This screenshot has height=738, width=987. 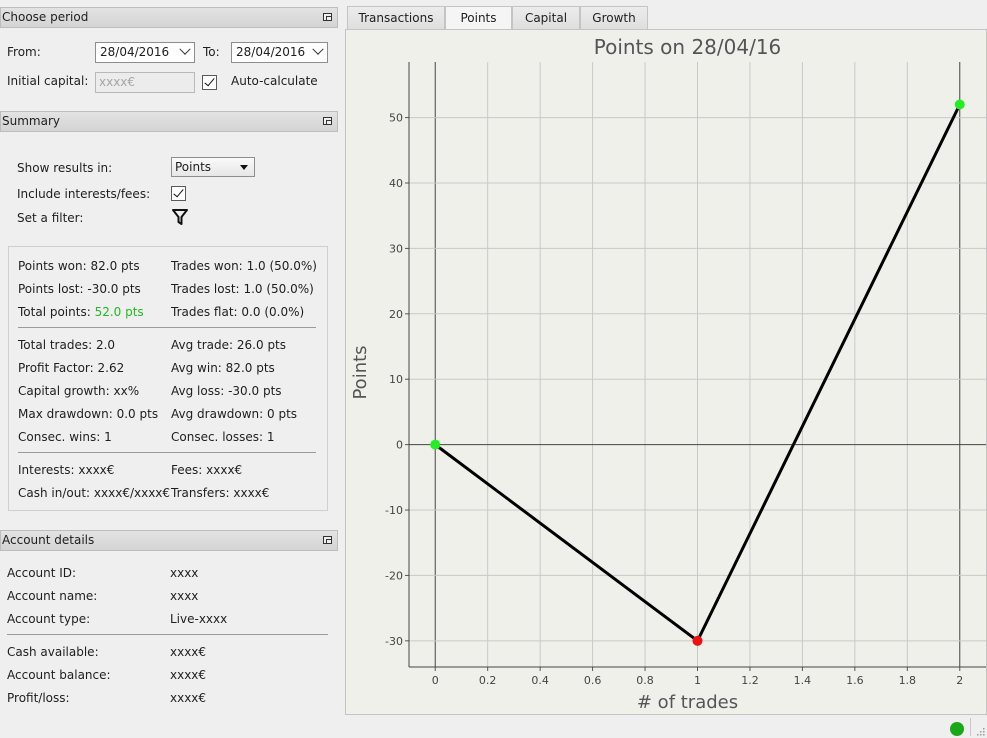 What do you see at coordinates (55, 345) in the screenshot?
I see `total-trades-label: Total trades:` at bounding box center [55, 345].